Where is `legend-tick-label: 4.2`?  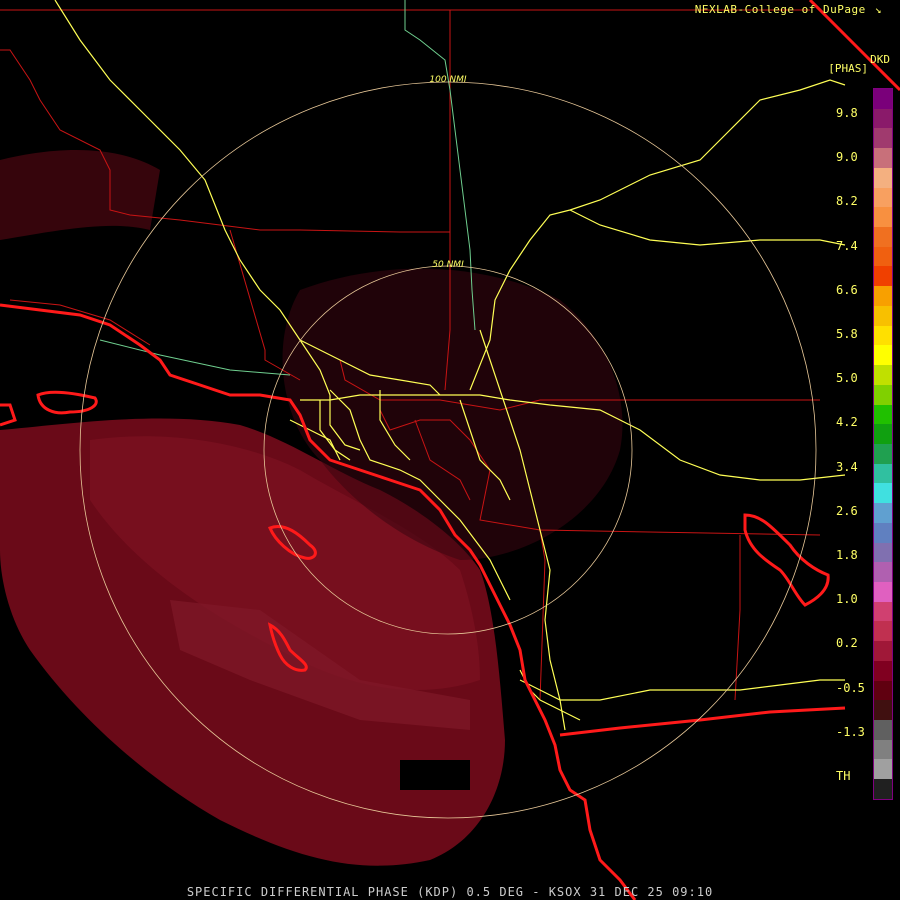 legend-tick-label: 4.2 is located at coordinates (847, 422).